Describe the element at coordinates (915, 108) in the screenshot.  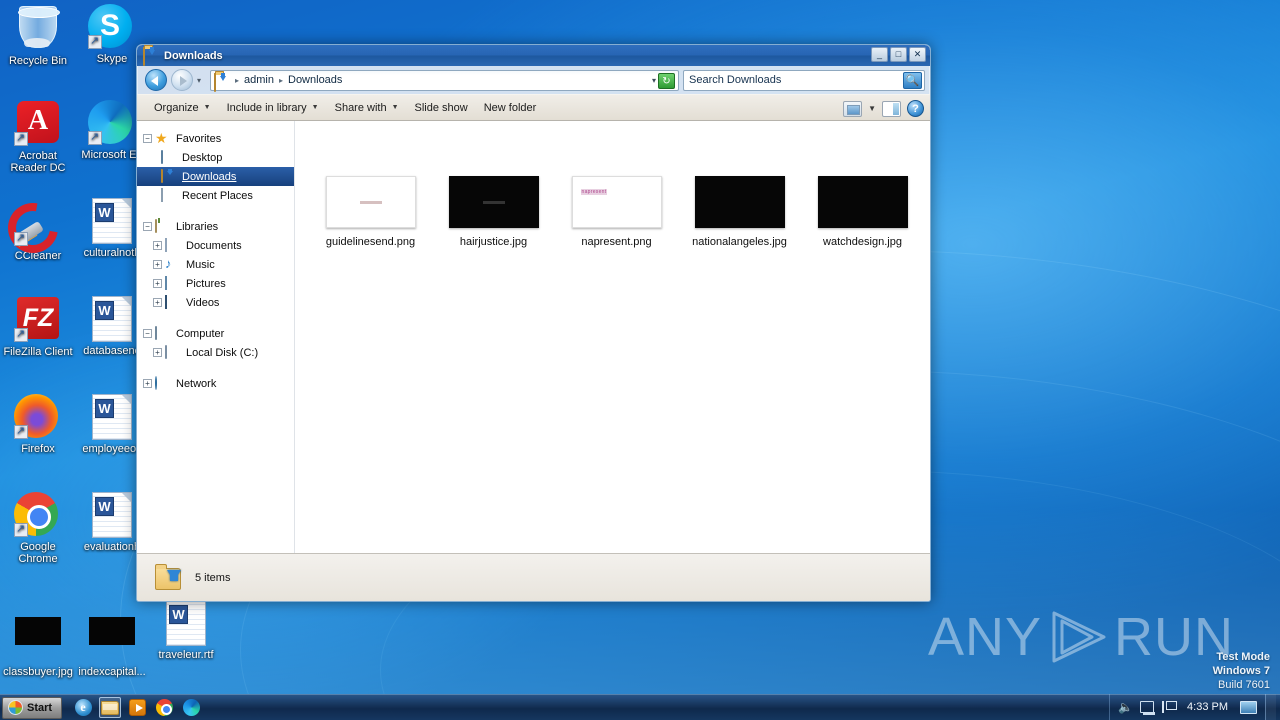
I see `help-icon: ?` at that location.